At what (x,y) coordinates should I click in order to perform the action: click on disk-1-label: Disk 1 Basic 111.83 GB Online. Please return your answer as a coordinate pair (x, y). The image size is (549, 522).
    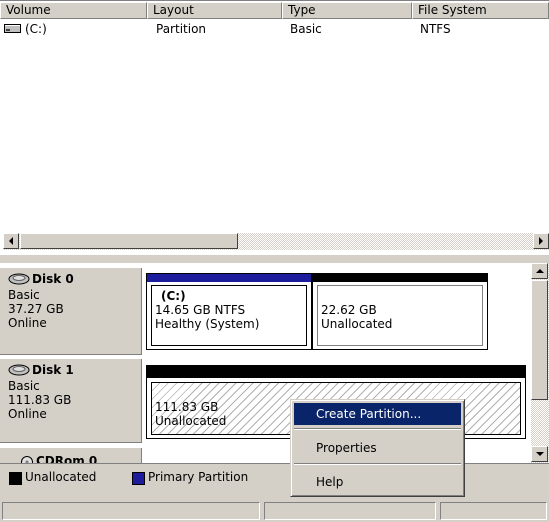
    Looking at the image, I should click on (71, 401).